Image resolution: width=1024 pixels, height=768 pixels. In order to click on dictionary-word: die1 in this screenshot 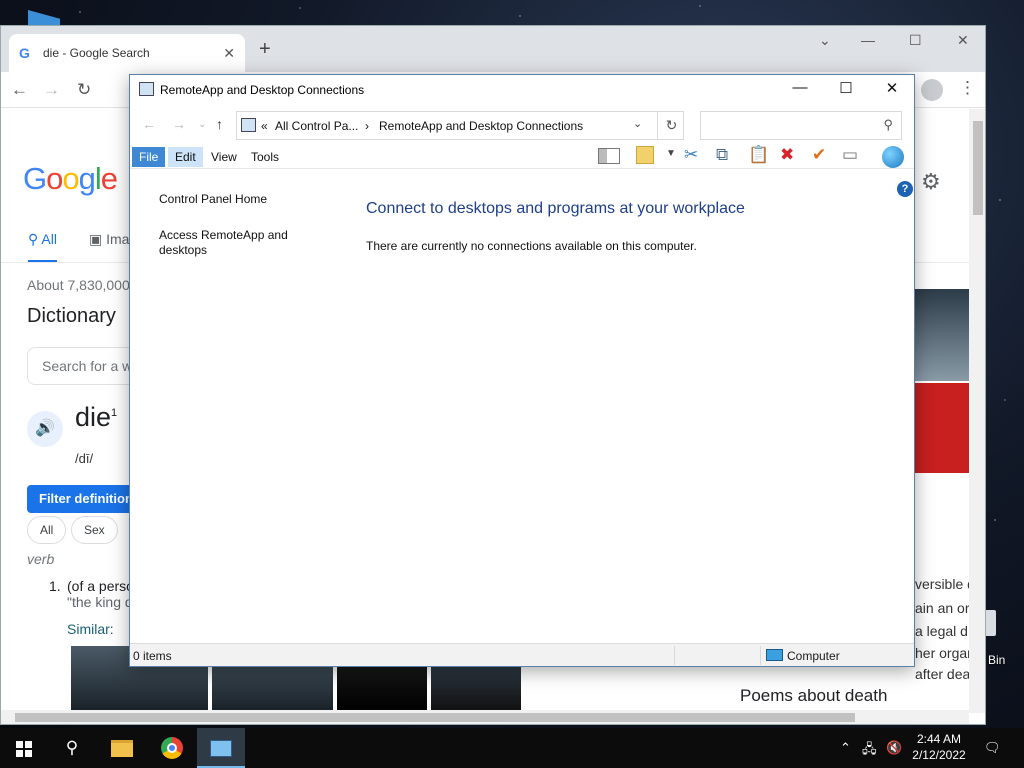, I will do `click(96, 417)`.